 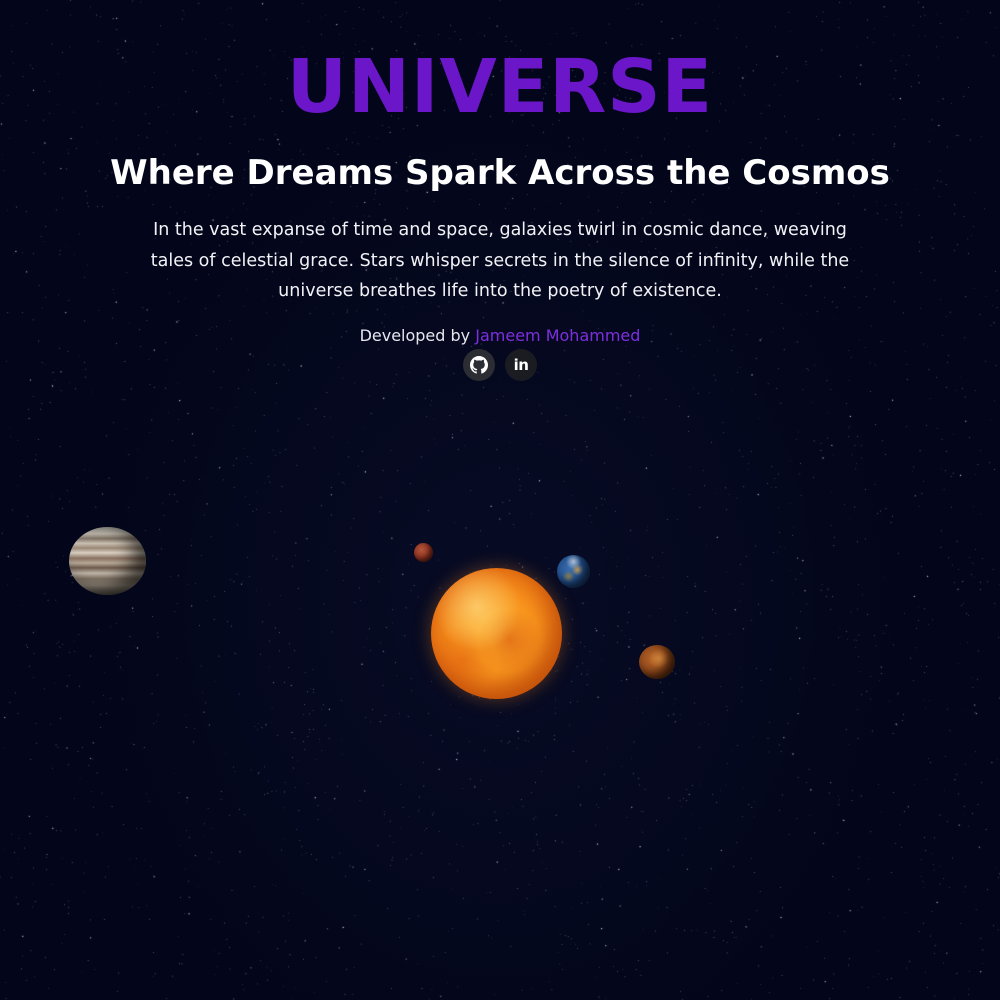 I want to click on linkedin-button: in, so click(x=521, y=365).